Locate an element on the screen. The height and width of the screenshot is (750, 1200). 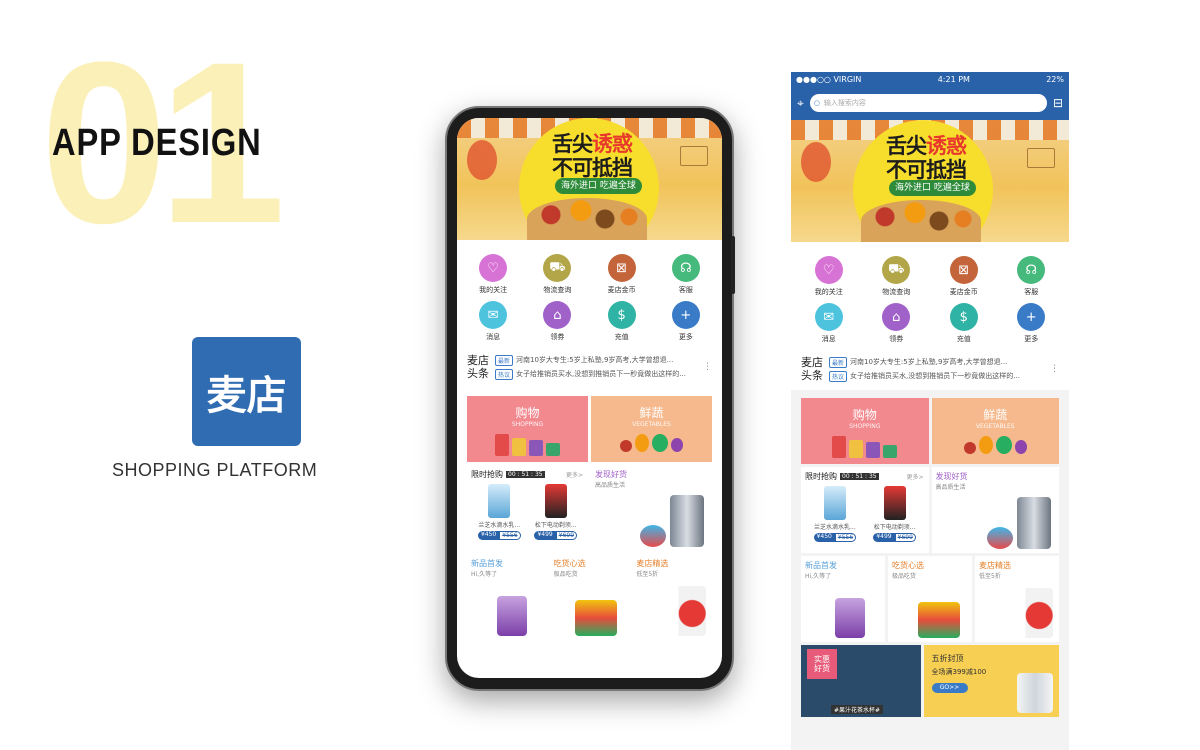
soymilk-maker-image is located at coordinates (1034, 523).